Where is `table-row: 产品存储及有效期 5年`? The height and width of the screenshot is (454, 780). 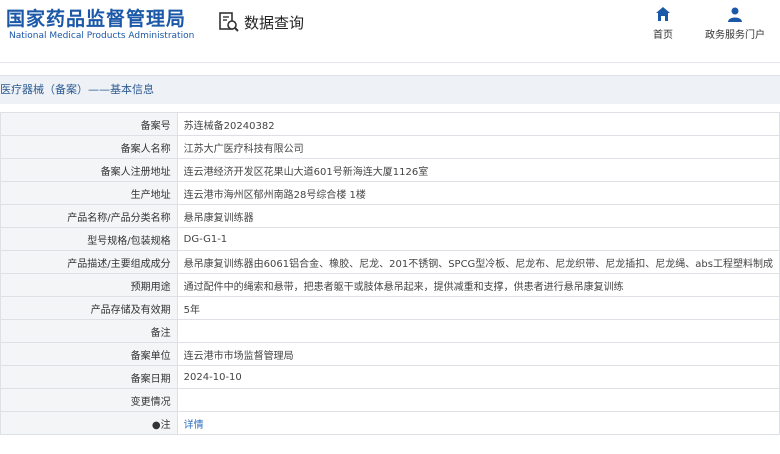 table-row: 产品存储及有效期 5年 is located at coordinates (390, 308).